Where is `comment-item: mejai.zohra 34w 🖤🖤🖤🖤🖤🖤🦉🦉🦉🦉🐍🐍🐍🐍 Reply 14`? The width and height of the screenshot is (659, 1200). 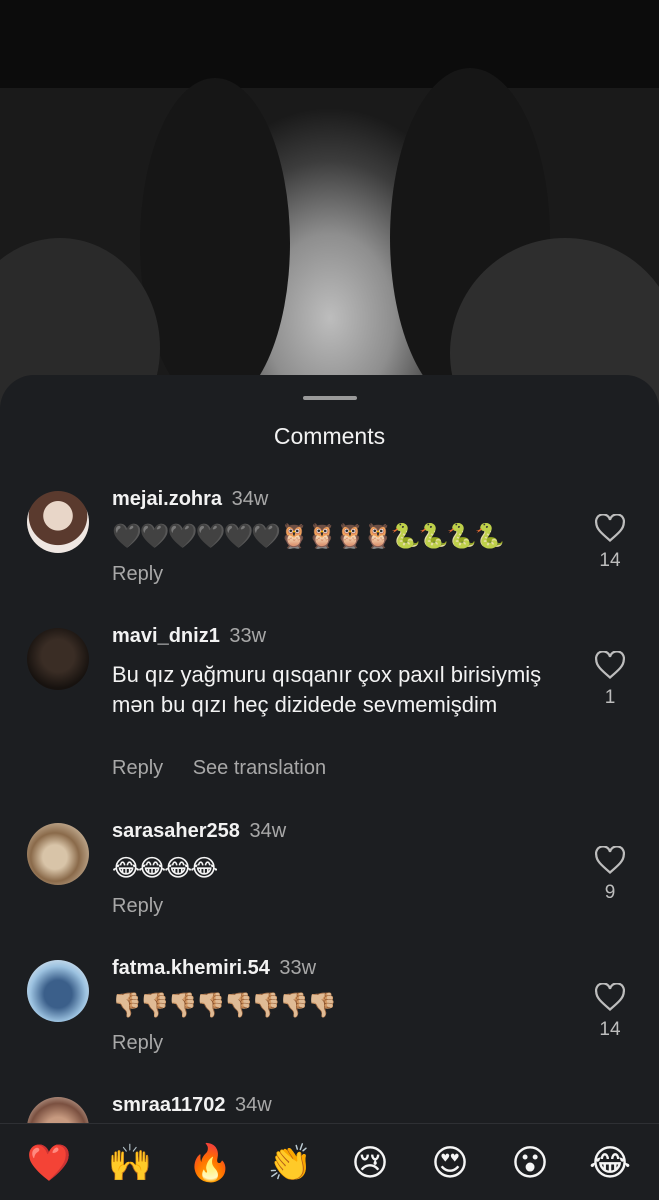
comment-item: mejai.zohra 34w 🖤🖤🖤🖤🖤🖤🦉🦉🦉🦉🐍🐍🐍🐍 Reply 14 is located at coordinates (329, 543).